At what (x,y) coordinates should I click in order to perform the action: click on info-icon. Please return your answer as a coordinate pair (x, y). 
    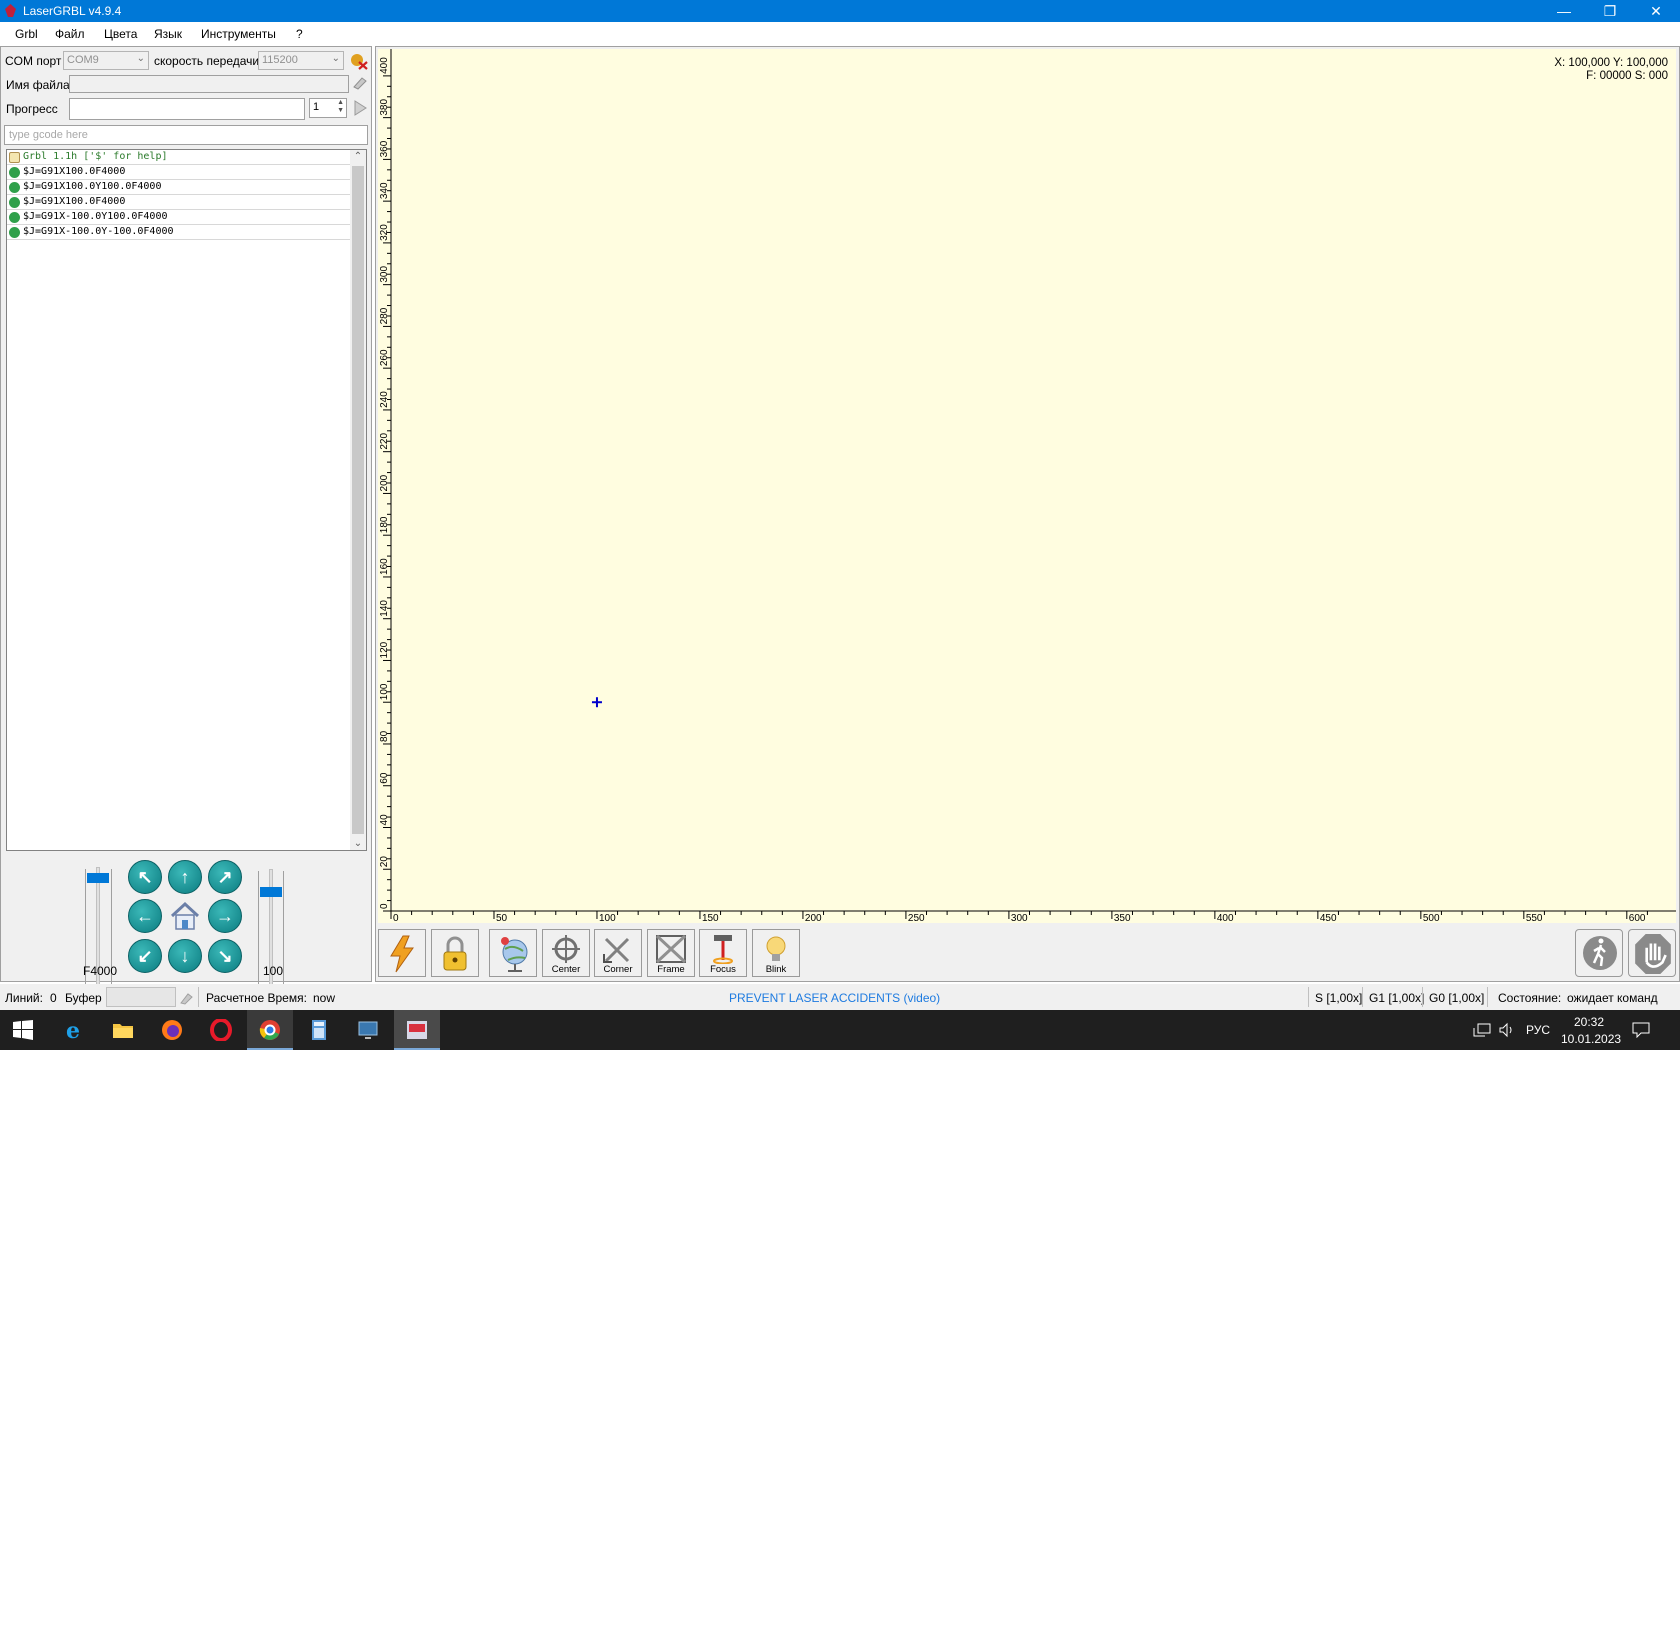
    Looking at the image, I should click on (14, 157).